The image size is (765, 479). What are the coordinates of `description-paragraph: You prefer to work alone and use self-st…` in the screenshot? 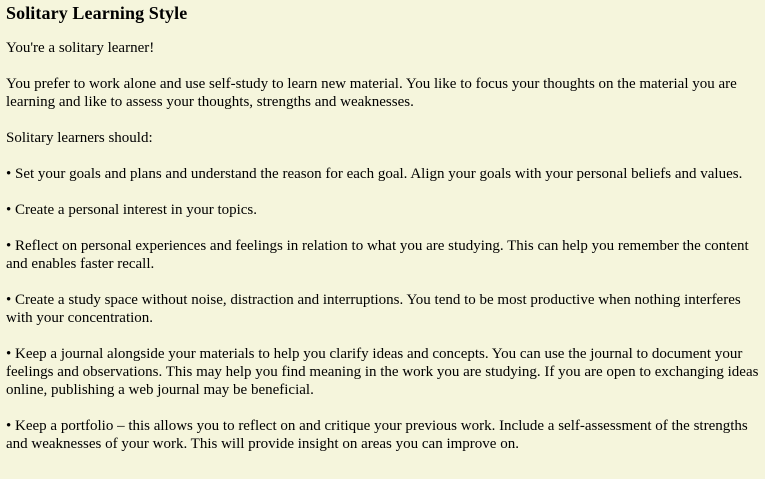 It's located at (371, 93).